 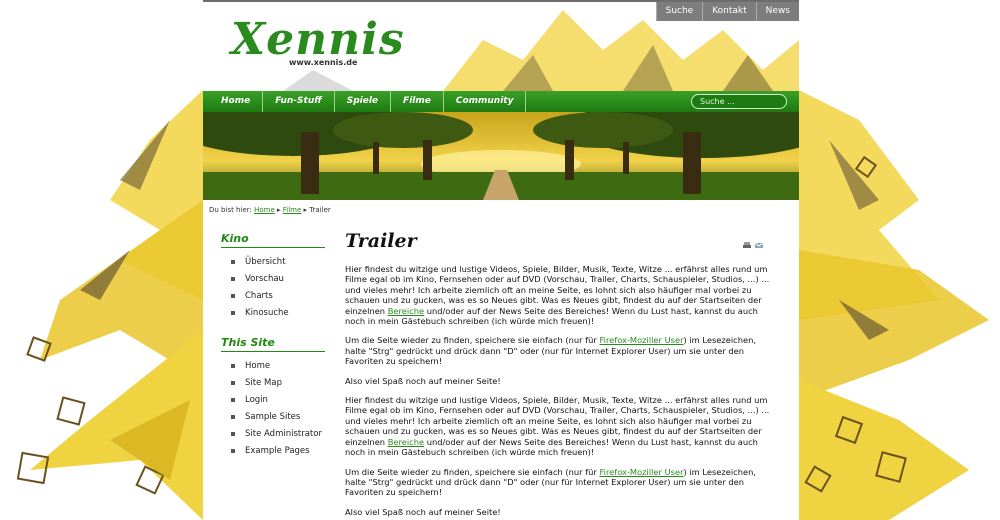 I want to click on page-tools, so click(x=753, y=241).